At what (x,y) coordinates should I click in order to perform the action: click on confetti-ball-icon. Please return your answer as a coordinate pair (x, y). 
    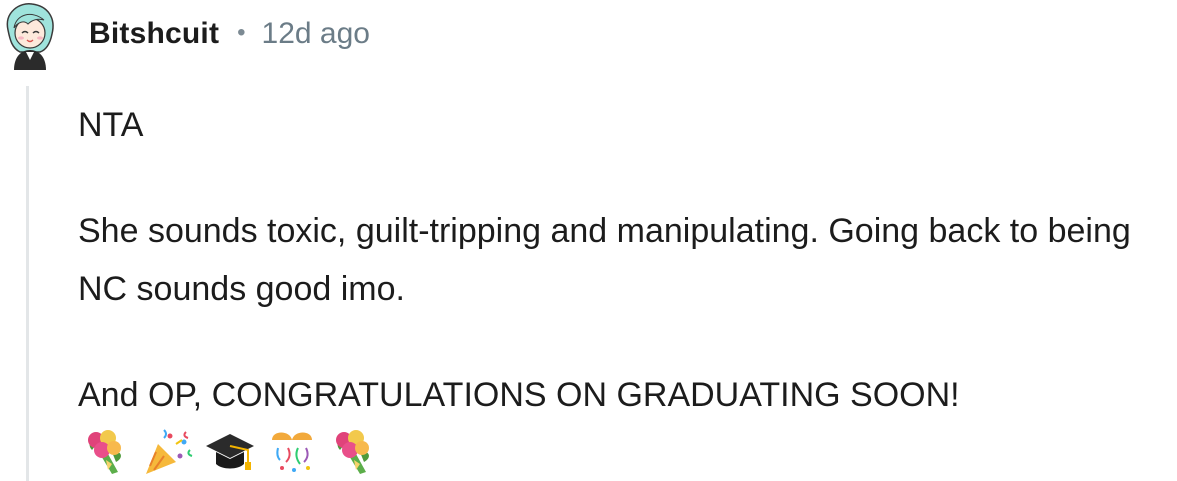
    Looking at the image, I should click on (292, 452).